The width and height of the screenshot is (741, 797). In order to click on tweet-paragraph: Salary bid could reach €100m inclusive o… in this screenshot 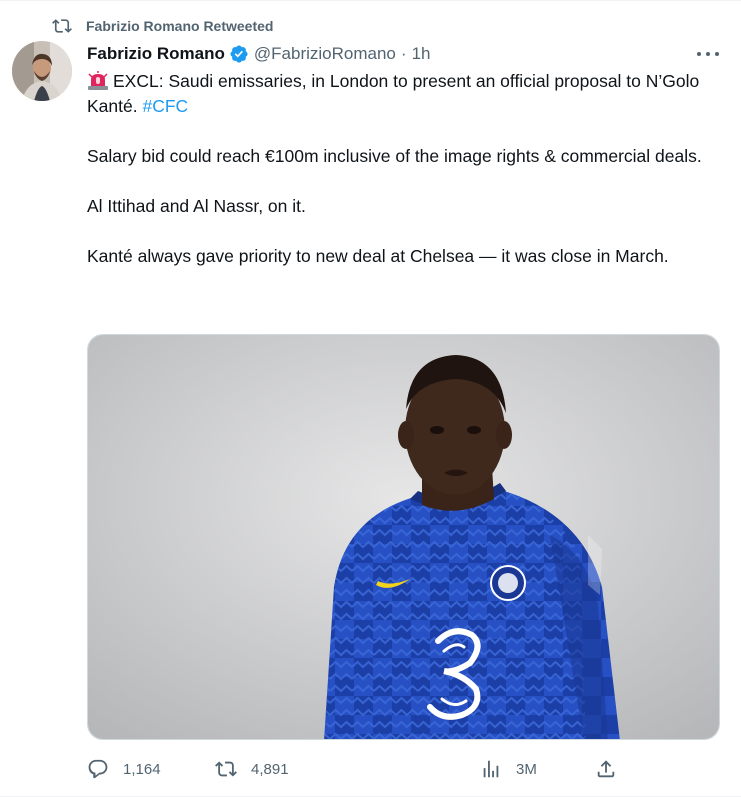, I will do `click(394, 156)`.